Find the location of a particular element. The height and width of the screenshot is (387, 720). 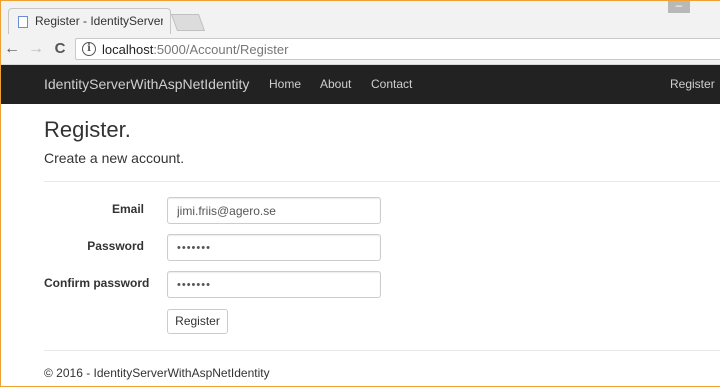

forward-arrow-icon: → is located at coordinates (36, 49).